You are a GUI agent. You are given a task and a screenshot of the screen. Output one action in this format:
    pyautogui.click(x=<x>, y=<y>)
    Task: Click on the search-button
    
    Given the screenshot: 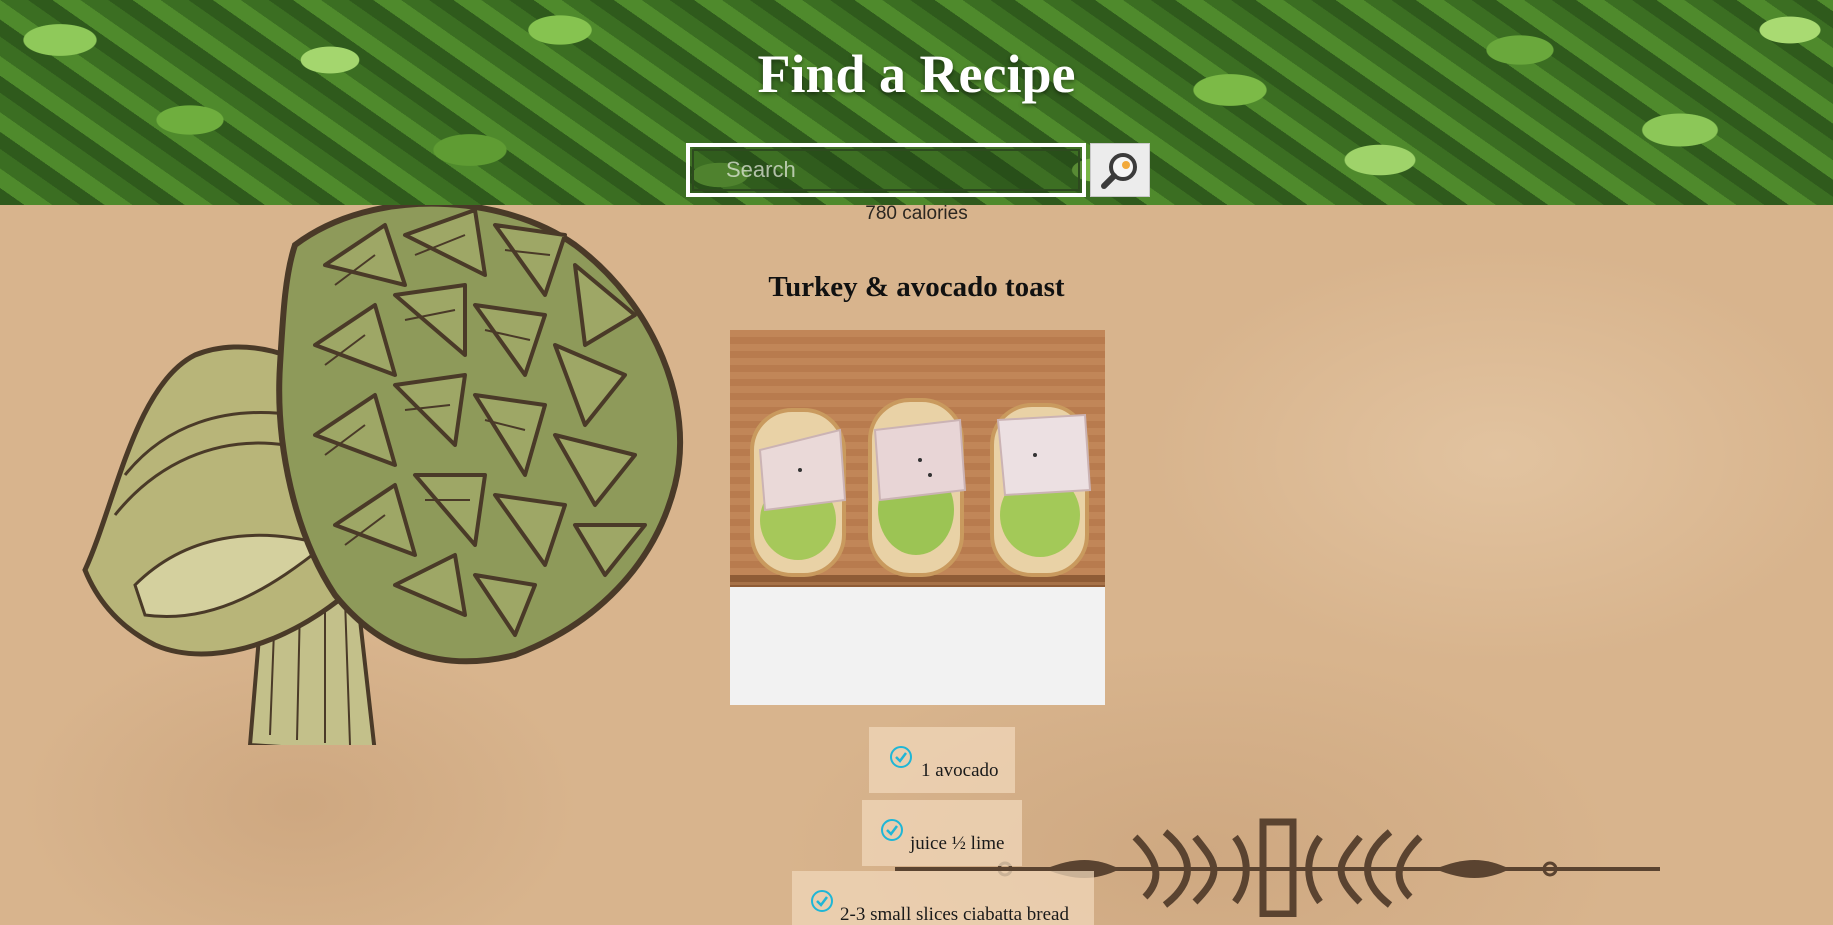 What is the action you would take?
    pyautogui.click(x=1120, y=170)
    